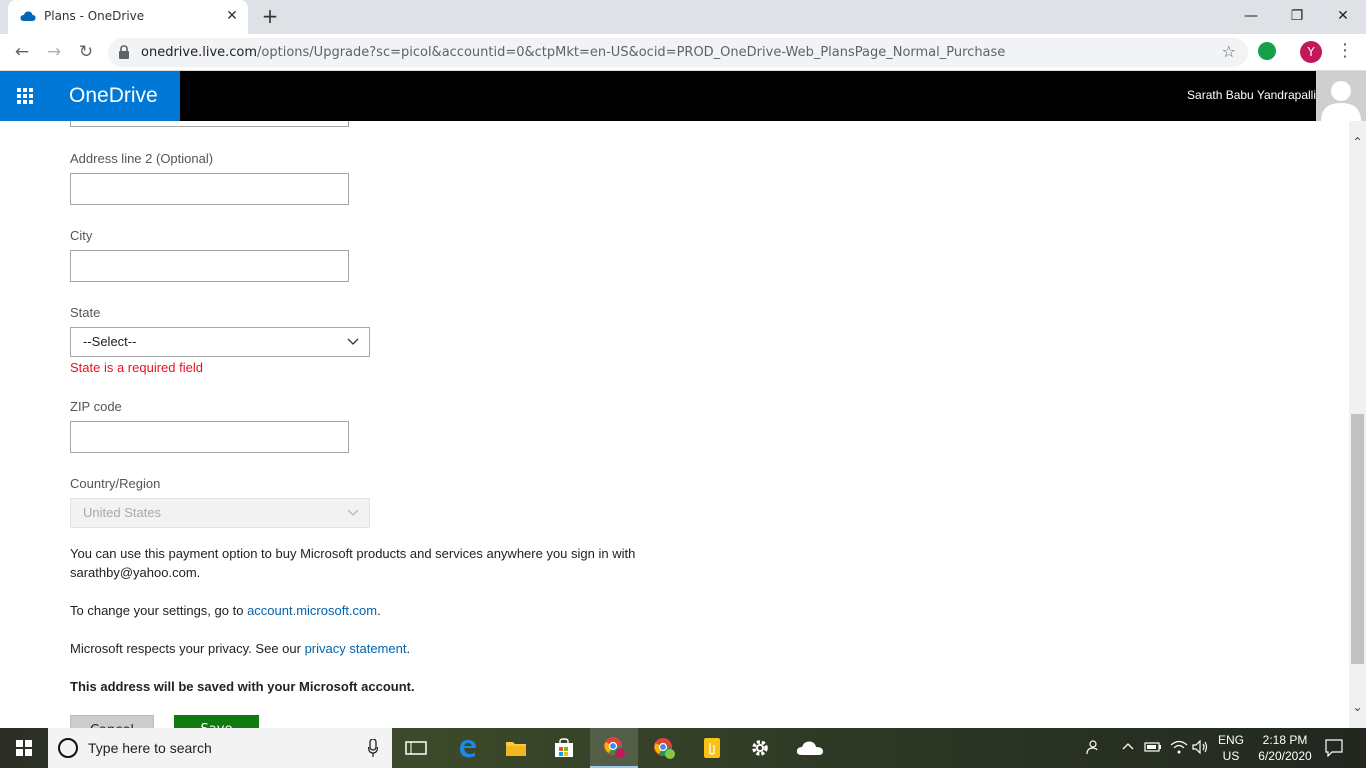  I want to click on sticky-notes-icon, so click(712, 748).